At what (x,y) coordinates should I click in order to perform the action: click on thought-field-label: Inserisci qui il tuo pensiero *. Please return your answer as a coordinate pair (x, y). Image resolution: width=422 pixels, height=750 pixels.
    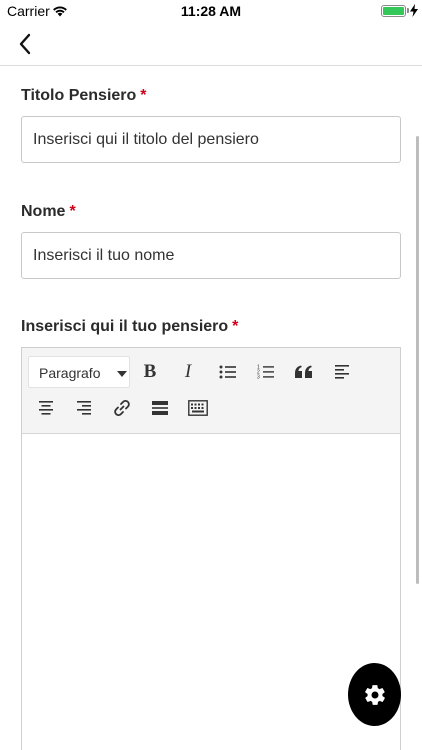
    Looking at the image, I should click on (129, 327).